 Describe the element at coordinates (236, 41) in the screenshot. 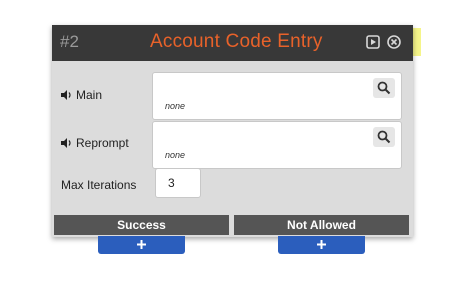

I see `node-title: Account Code Entry` at that location.